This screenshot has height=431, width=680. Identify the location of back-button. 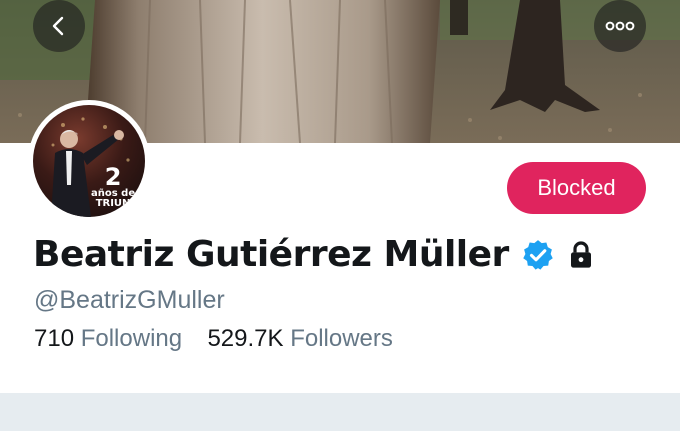
(59, 26).